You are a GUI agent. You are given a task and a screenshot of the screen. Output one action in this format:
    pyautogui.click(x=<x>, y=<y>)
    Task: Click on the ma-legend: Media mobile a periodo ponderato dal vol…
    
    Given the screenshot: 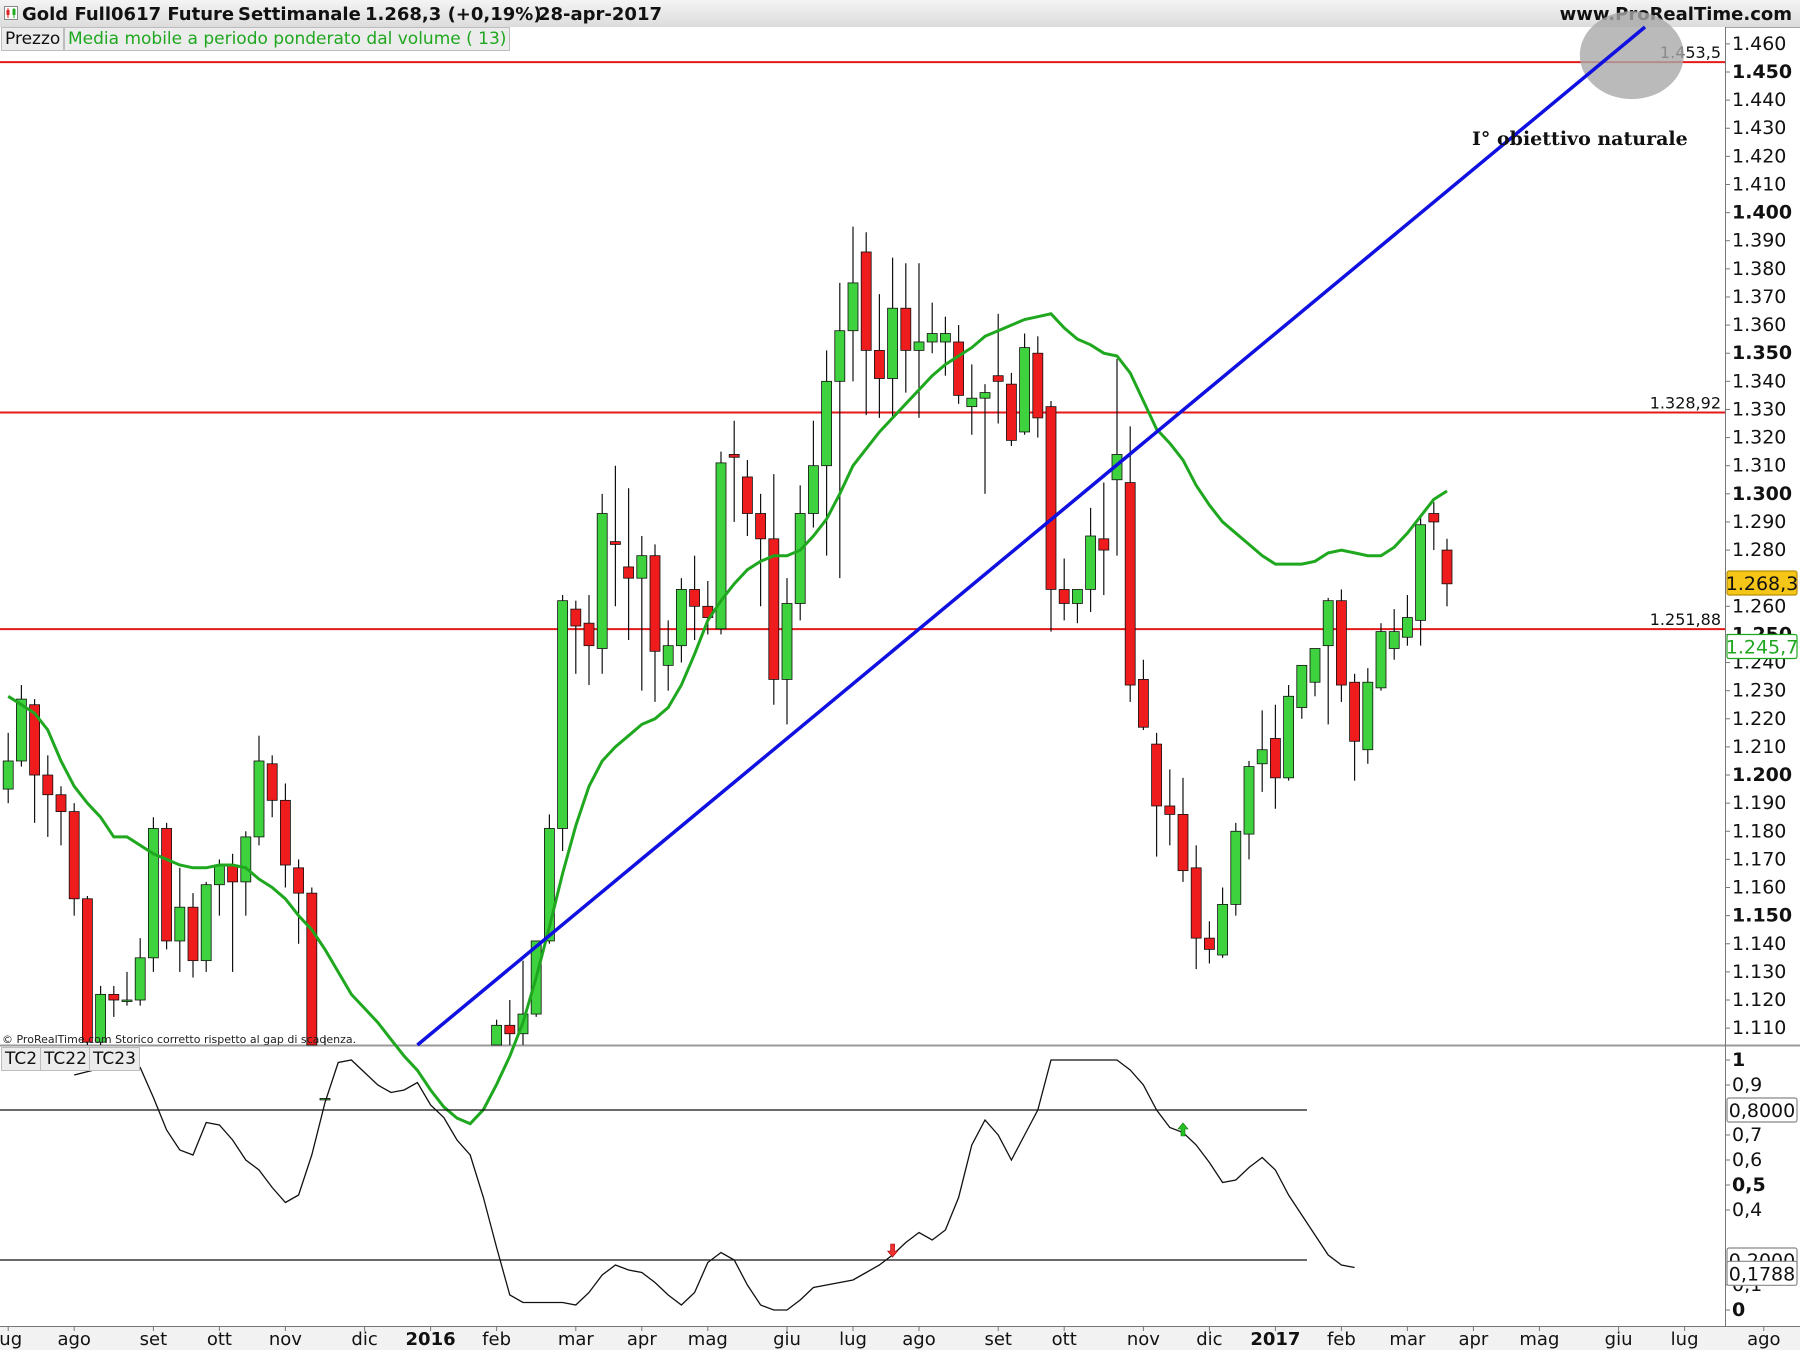 What is the action you would take?
    pyautogui.click(x=287, y=39)
    